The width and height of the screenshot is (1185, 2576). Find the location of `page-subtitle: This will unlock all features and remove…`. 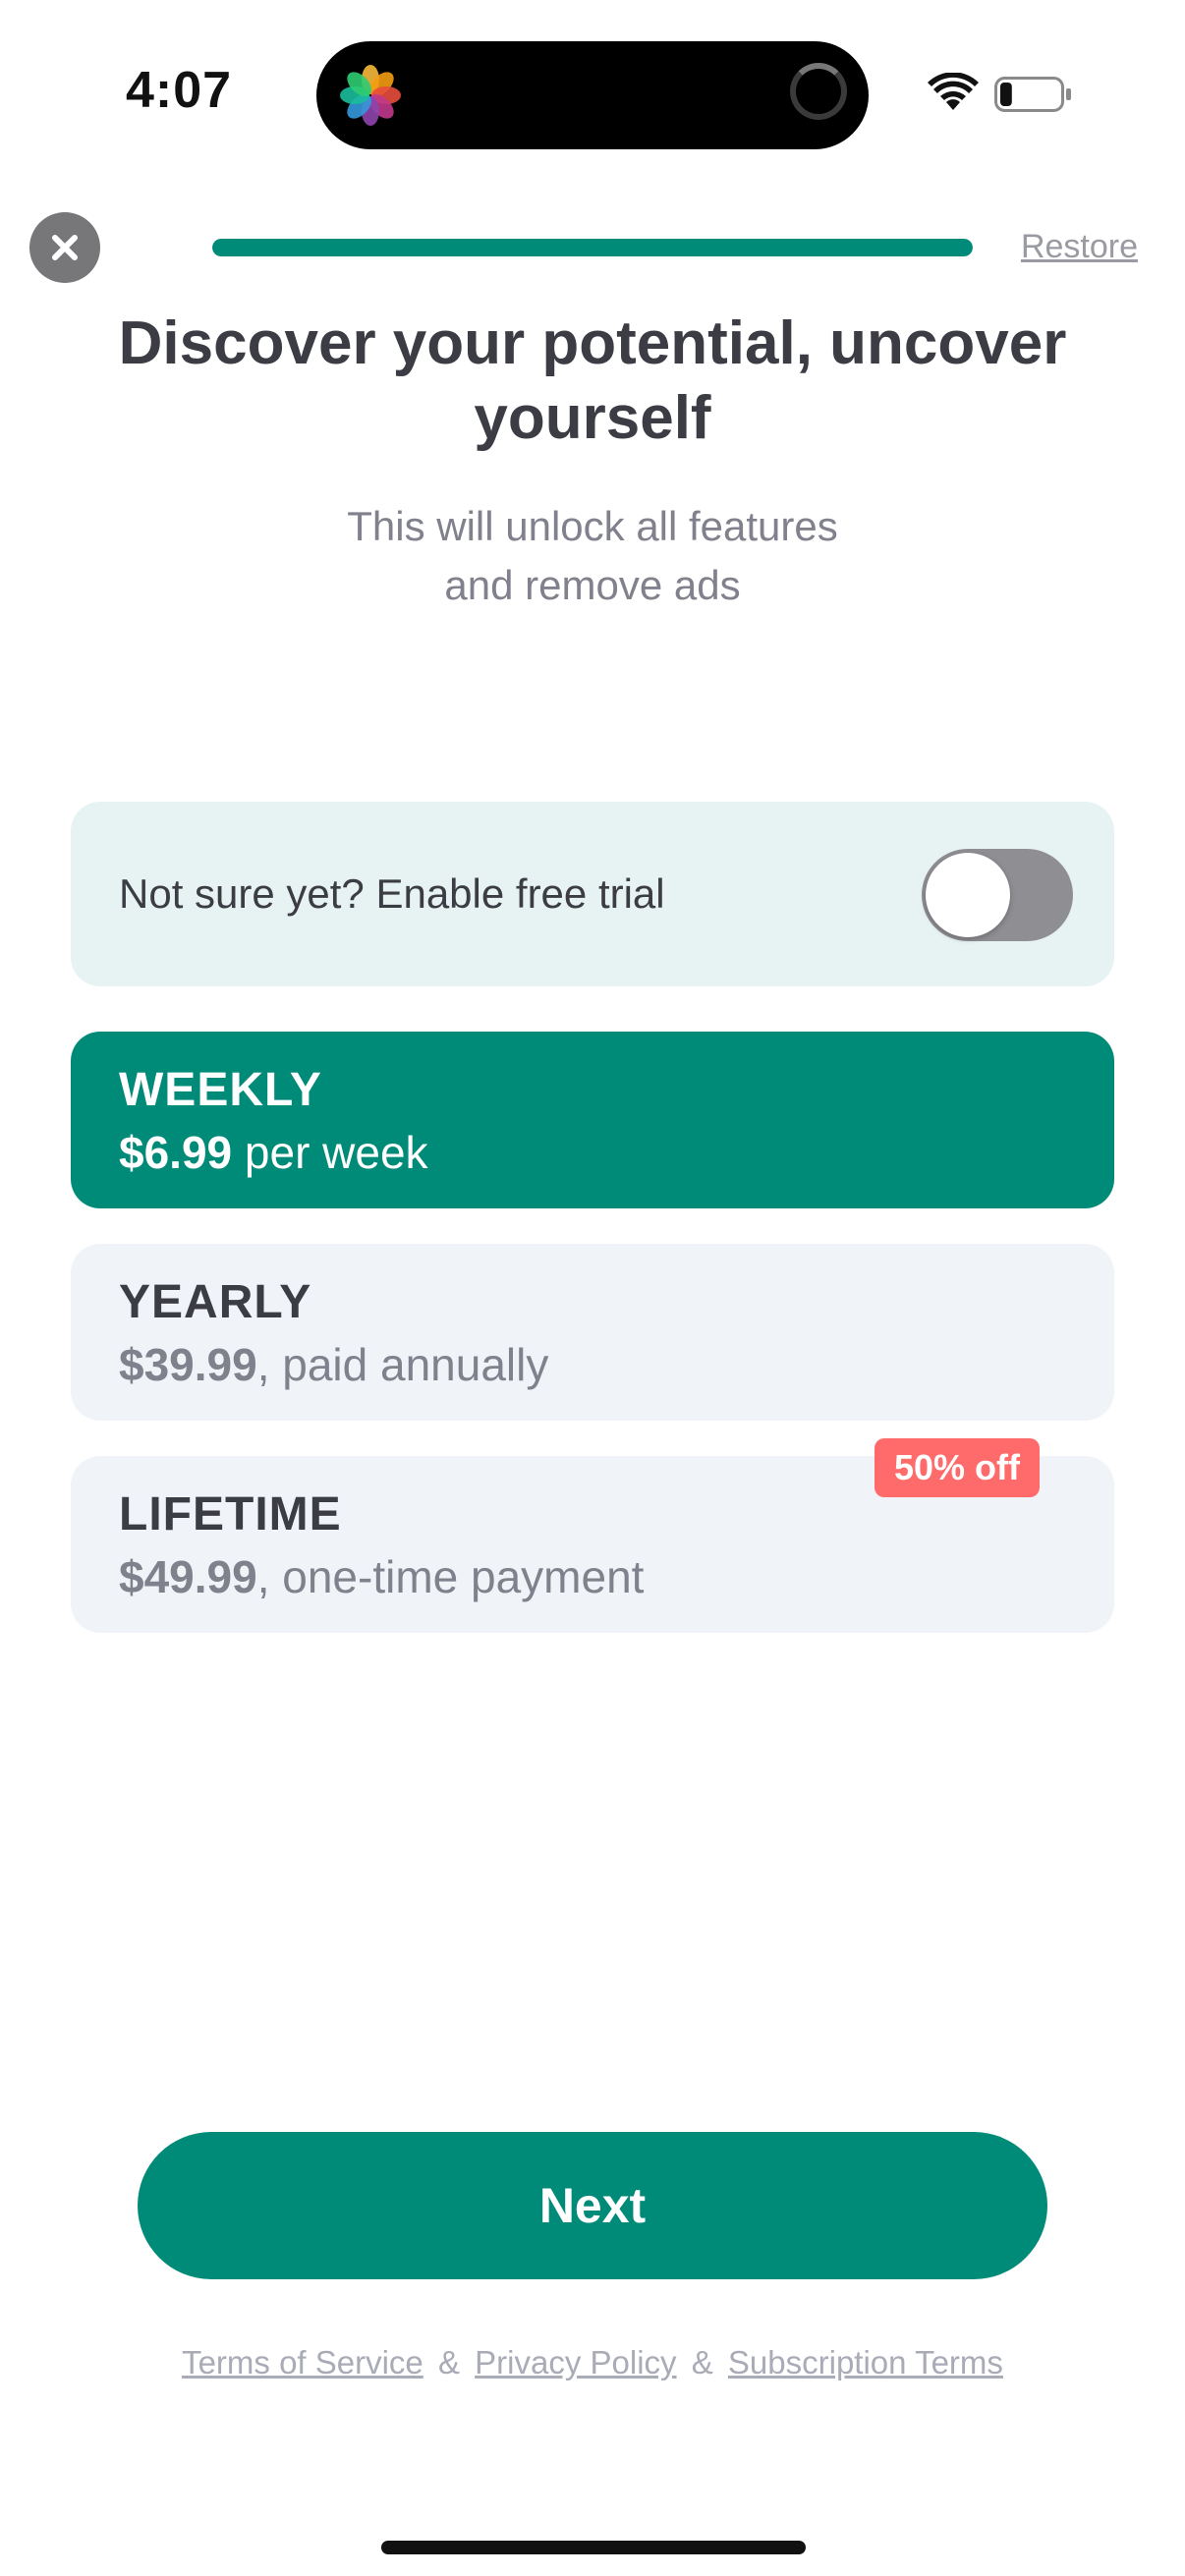

page-subtitle: This will unlock all features and remove… is located at coordinates (592, 556).